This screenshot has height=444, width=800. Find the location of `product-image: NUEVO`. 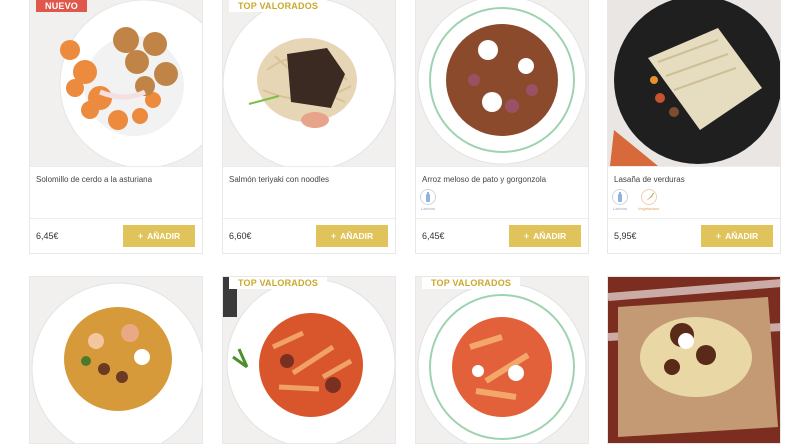

product-image: NUEVO is located at coordinates (116, 83).